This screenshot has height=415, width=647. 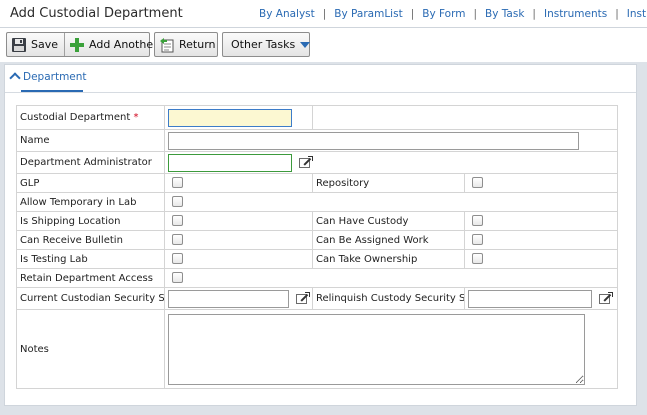 What do you see at coordinates (477, 240) in the screenshot?
I see `can-be-assigned-work-checkbox` at bounding box center [477, 240].